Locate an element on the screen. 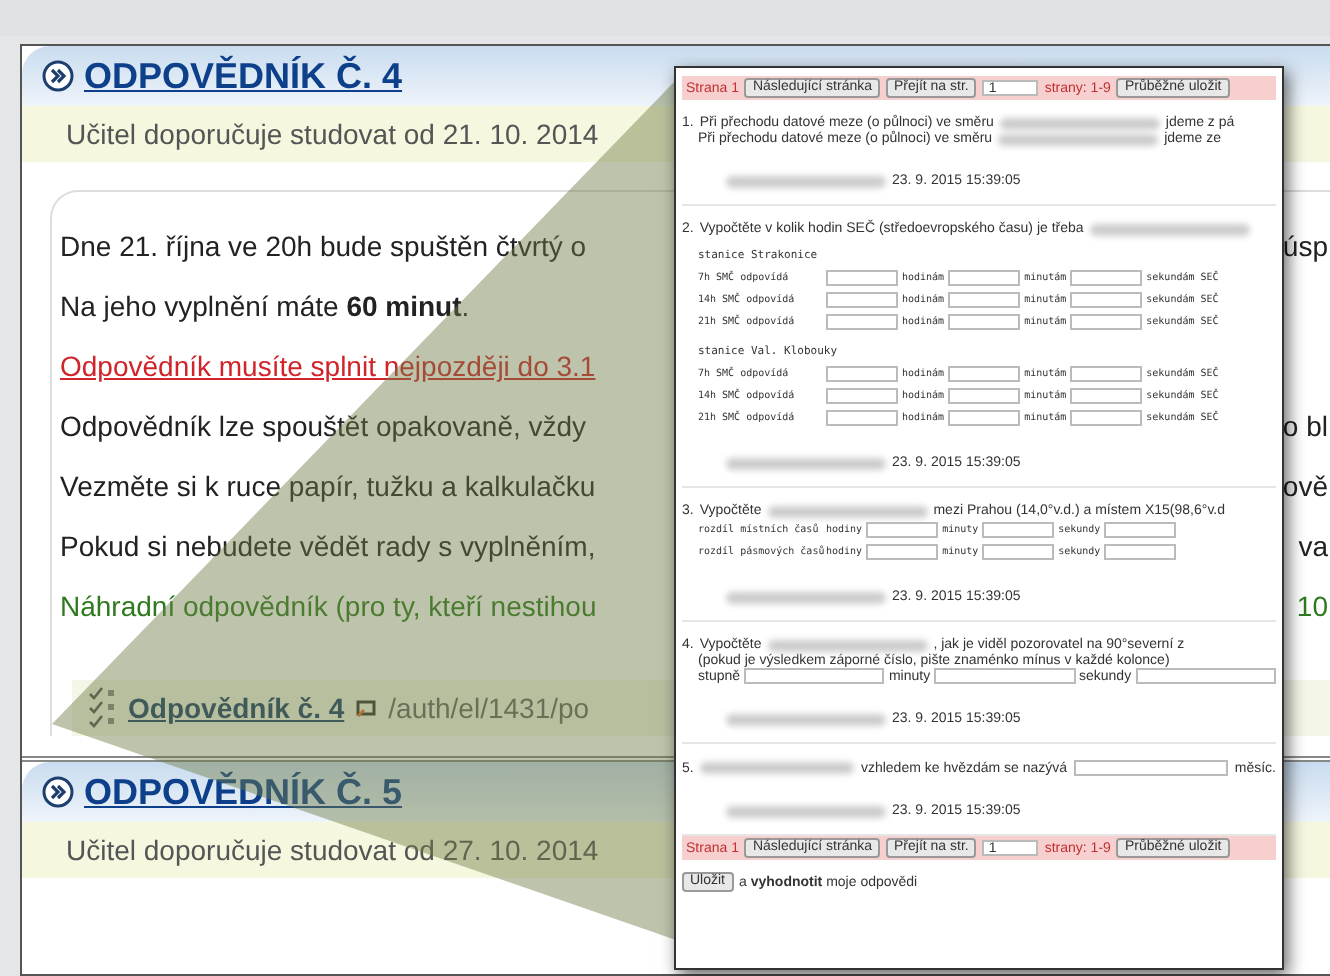  section-title: ODPOVĚDNÍK Č. 5 is located at coordinates (243, 792).